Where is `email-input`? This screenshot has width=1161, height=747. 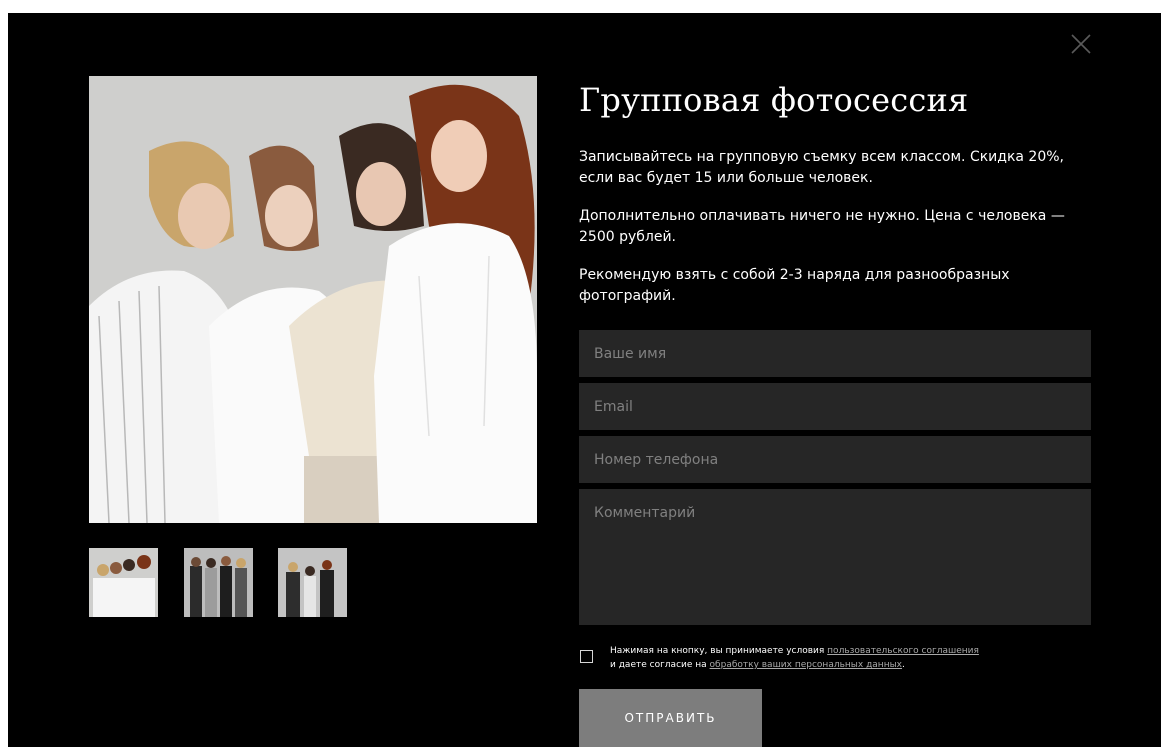
email-input is located at coordinates (835, 406).